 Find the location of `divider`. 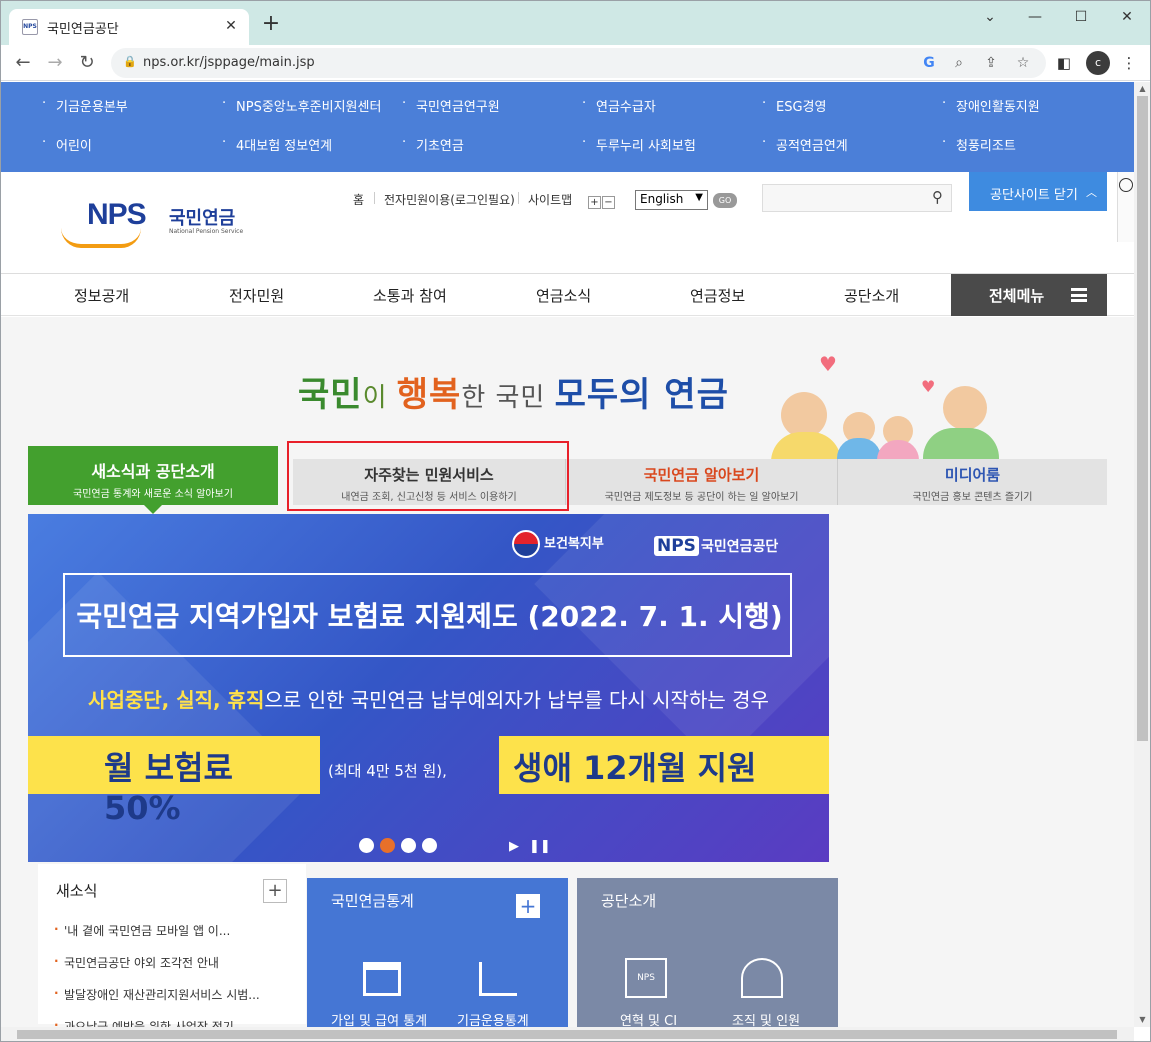

divider is located at coordinates (374, 198).